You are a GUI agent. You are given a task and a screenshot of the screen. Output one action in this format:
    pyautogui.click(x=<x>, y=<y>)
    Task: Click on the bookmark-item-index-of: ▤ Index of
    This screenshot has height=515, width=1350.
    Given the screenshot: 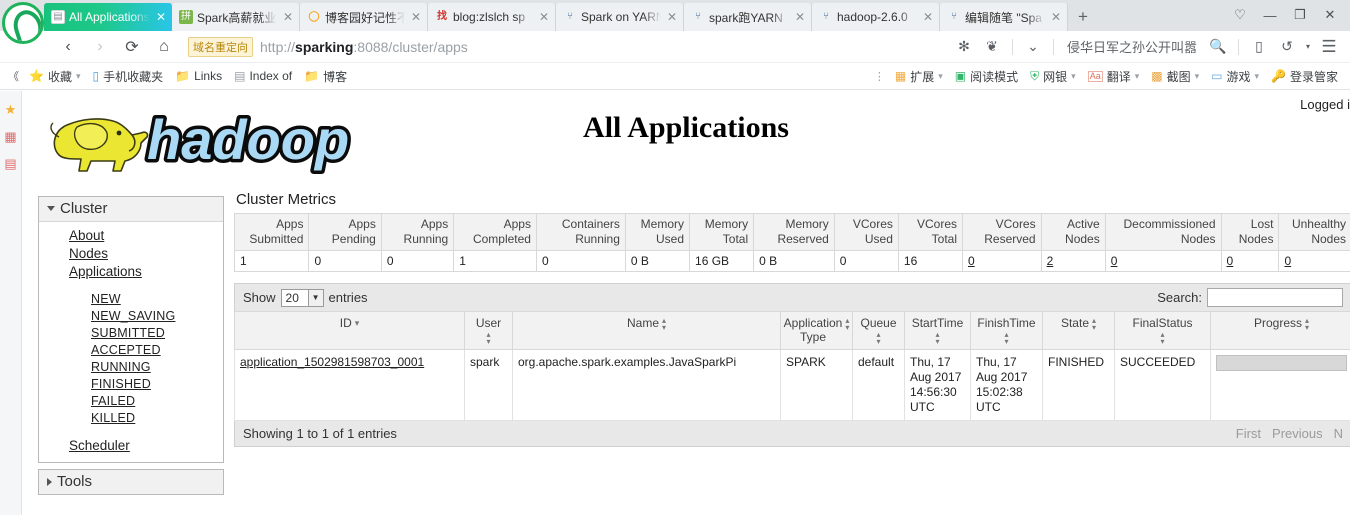 What is the action you would take?
    pyautogui.click(x=263, y=76)
    